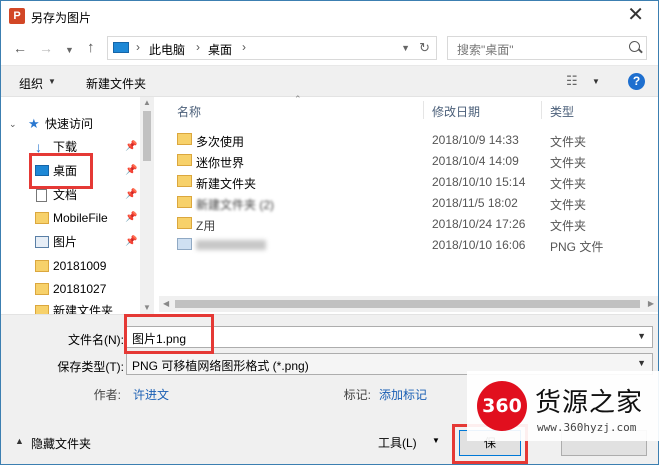  What do you see at coordinates (184, 244) in the screenshot?
I see `png-file-icon` at bounding box center [184, 244].